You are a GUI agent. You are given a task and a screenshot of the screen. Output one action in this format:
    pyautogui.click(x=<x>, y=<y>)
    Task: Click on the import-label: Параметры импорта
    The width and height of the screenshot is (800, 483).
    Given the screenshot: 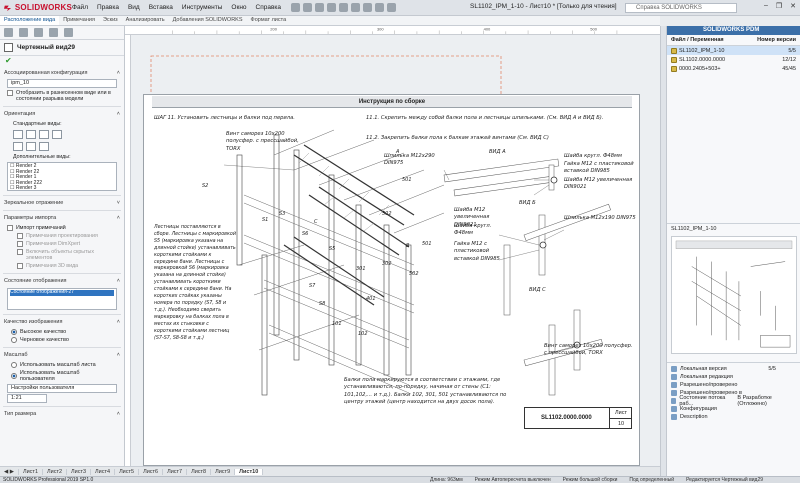 What is the action you would take?
    pyautogui.click(x=30, y=218)
    